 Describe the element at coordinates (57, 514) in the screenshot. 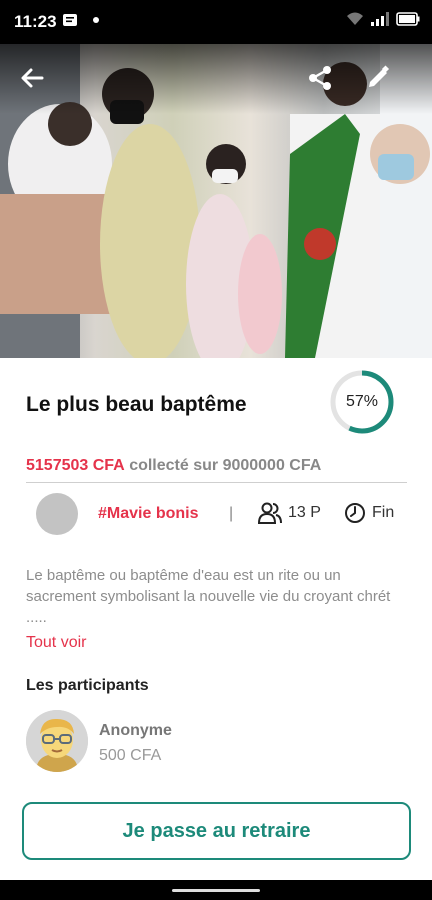

I see `organizer-avatar` at that location.